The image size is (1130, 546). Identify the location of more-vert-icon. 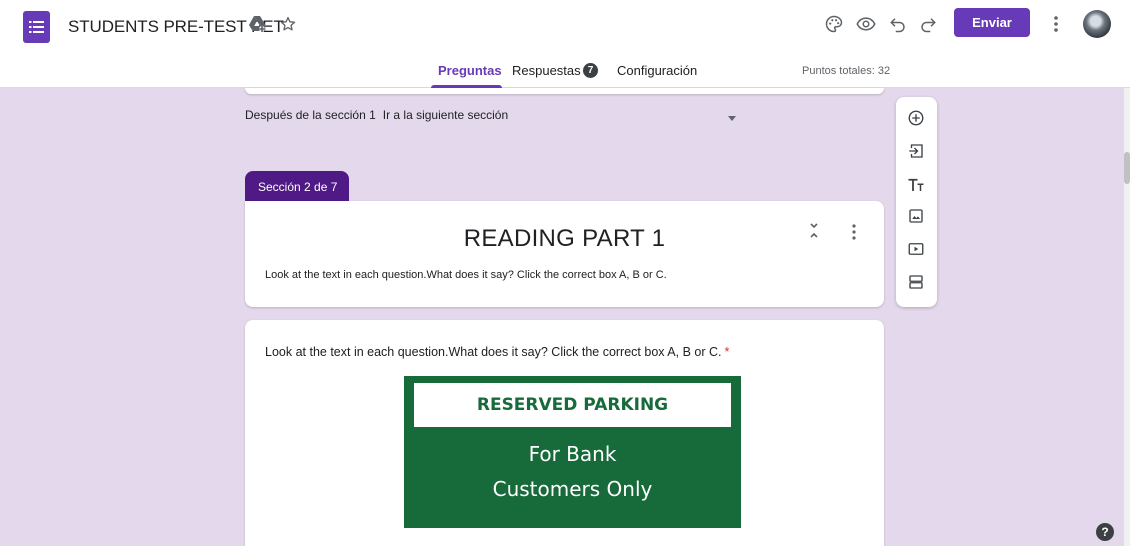
(1056, 24).